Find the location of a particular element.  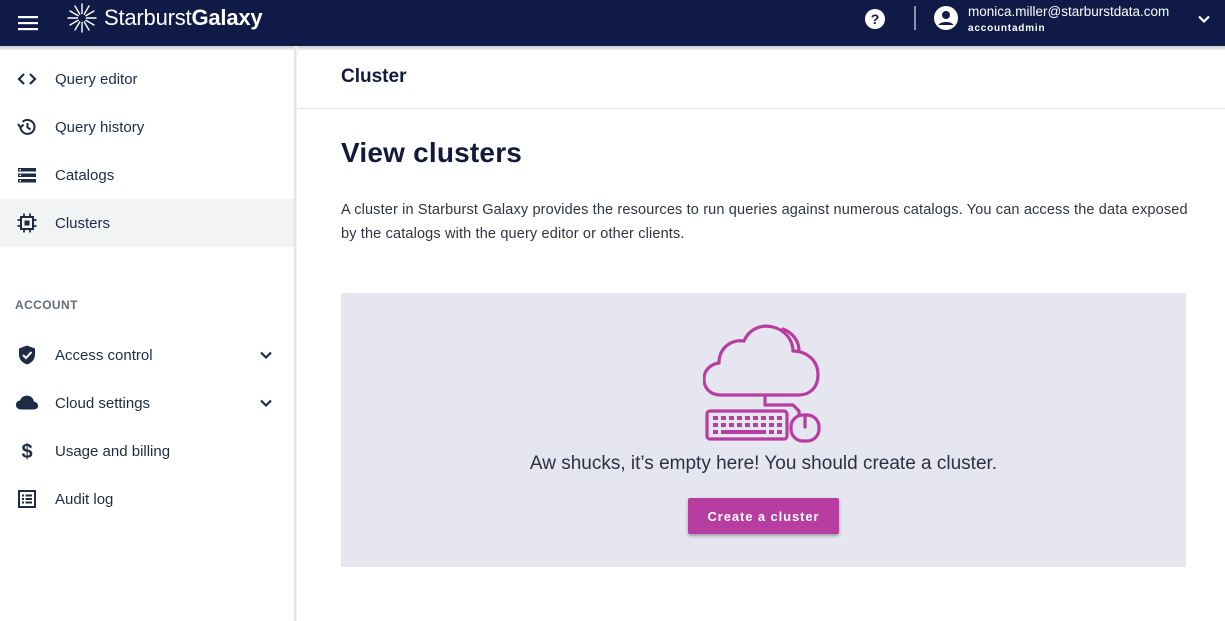

sidebar-item-access-control: Access control is located at coordinates (147, 355).